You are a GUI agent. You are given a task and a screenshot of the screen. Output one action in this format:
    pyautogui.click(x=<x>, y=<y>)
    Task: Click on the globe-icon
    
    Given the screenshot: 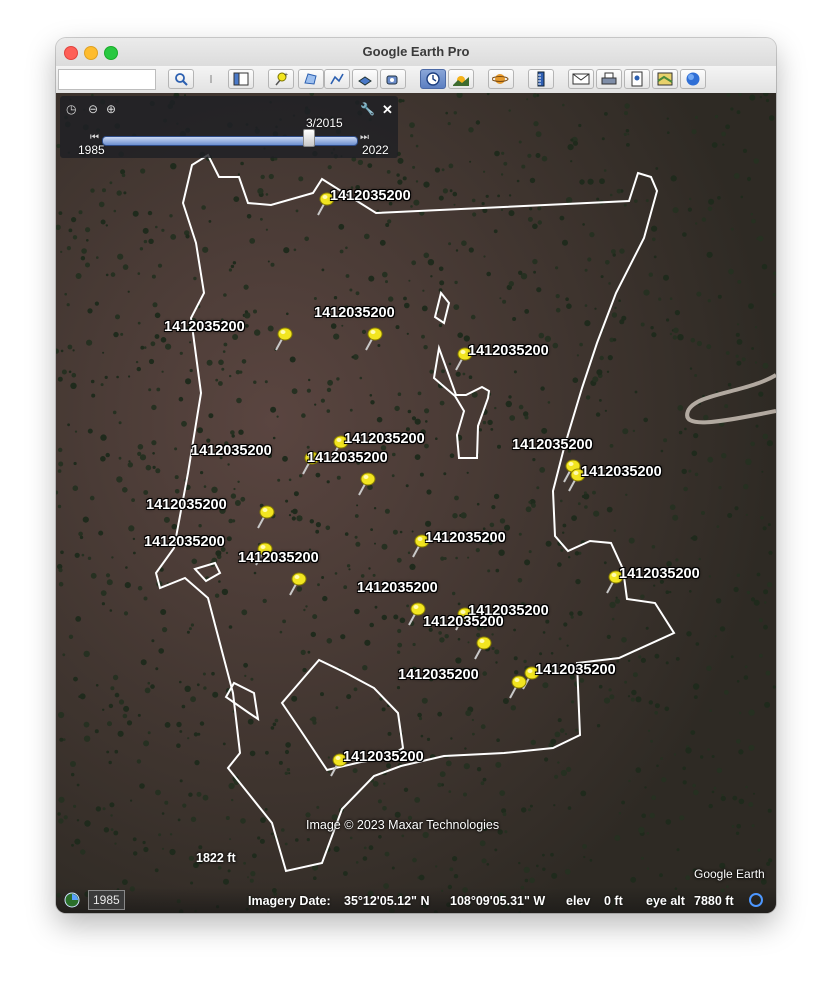 What is the action you would take?
    pyautogui.click(x=72, y=900)
    